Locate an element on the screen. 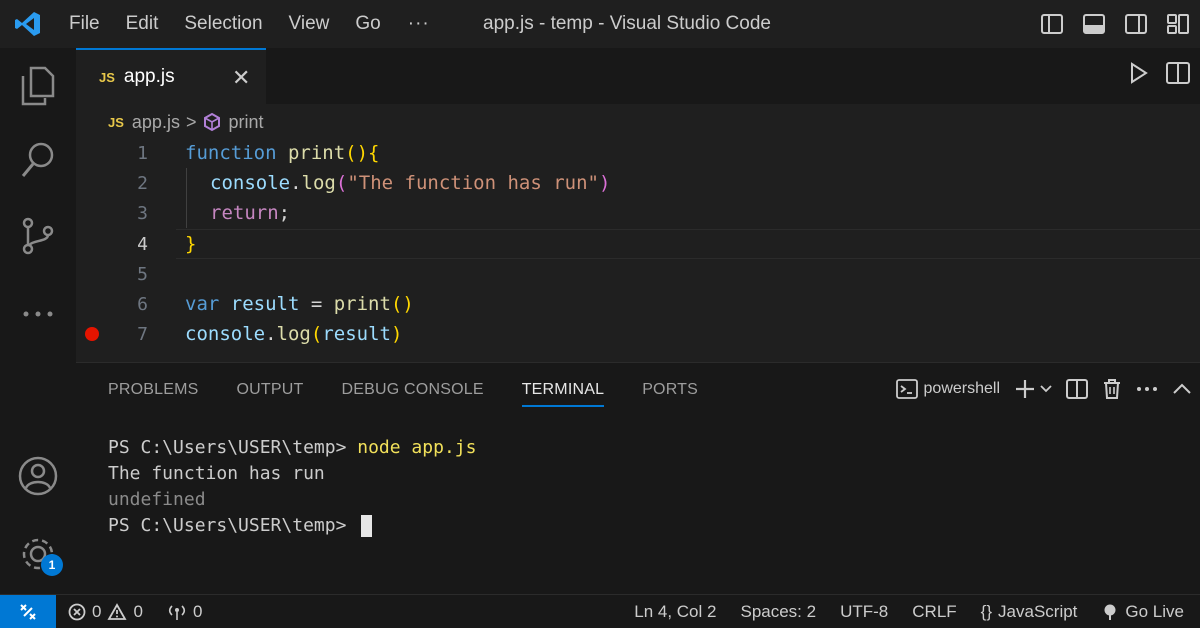 The height and width of the screenshot is (628, 1200). terminal-shell-selector: powershell is located at coordinates (947, 389).